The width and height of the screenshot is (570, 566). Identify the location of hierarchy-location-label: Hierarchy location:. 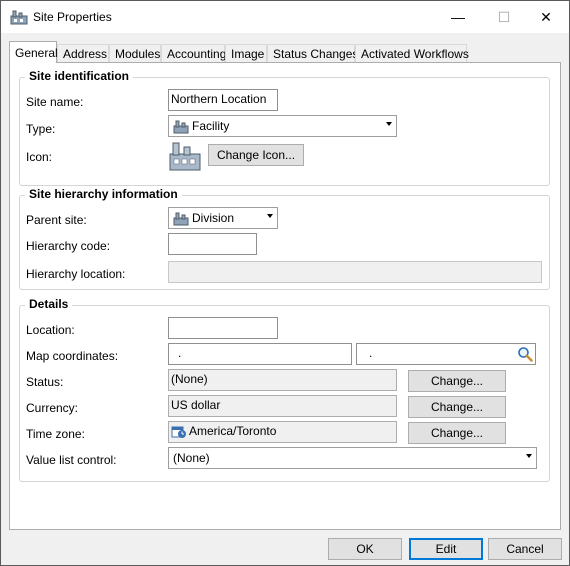
(76, 274).